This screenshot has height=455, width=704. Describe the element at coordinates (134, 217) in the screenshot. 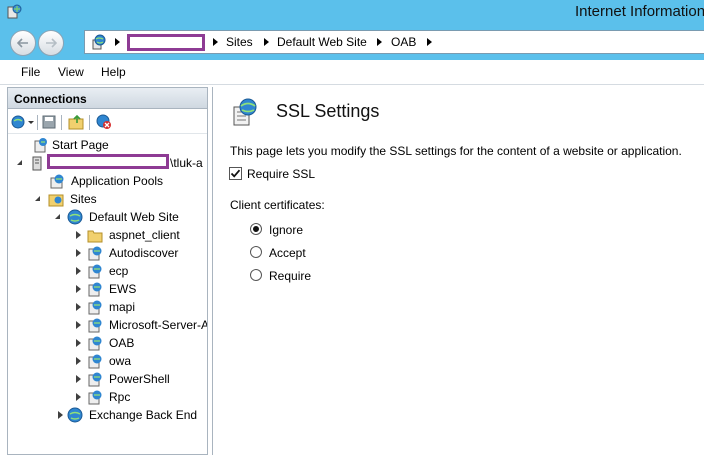

I see `tree-item-label: Default Web Site` at that location.